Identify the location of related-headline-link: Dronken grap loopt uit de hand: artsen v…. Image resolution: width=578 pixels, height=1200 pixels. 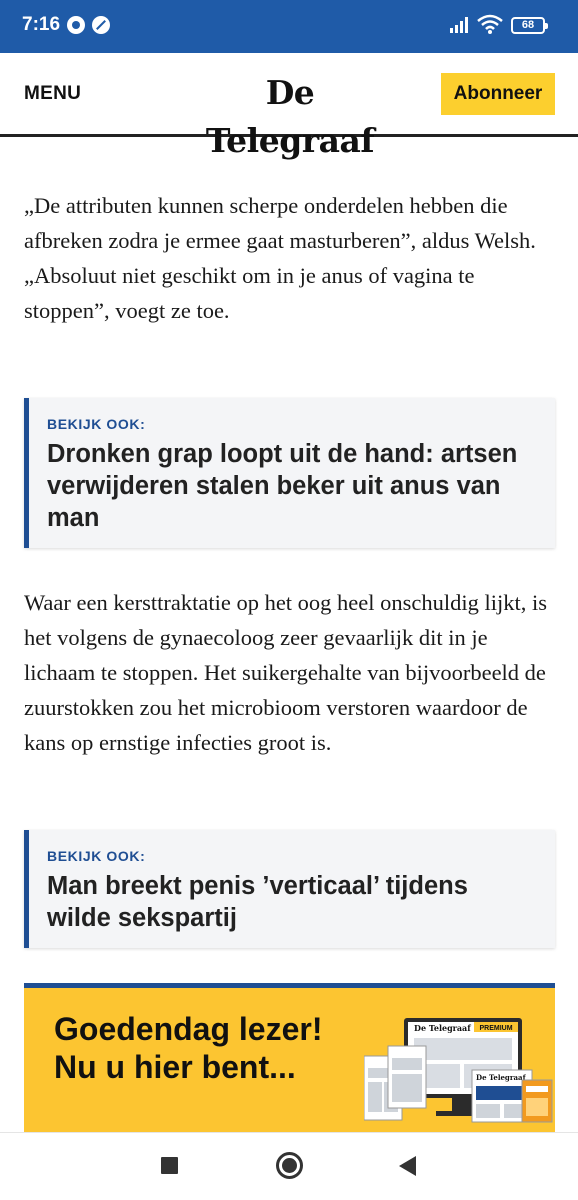
(291, 486).